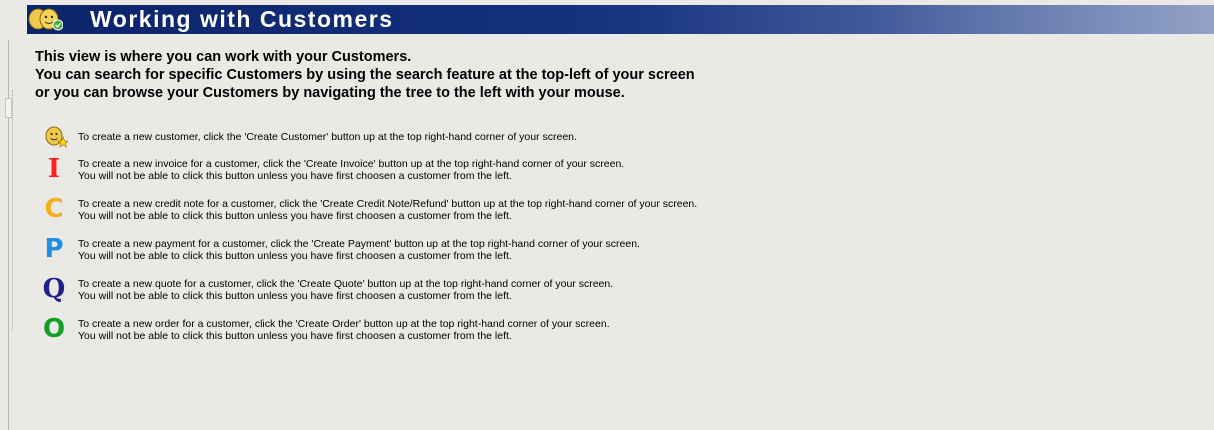 This screenshot has width=1214, height=430. Describe the element at coordinates (54, 249) in the screenshot. I see `payment-icon: P` at that location.